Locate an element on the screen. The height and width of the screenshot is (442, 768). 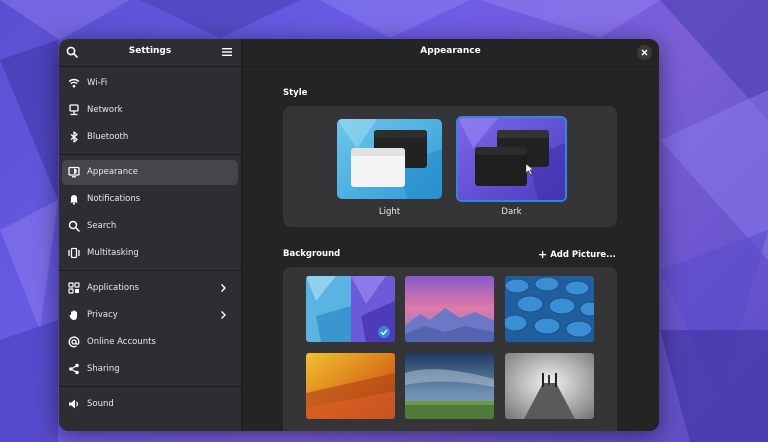
sidebar-item-sound: Sound is located at coordinates (150, 404).